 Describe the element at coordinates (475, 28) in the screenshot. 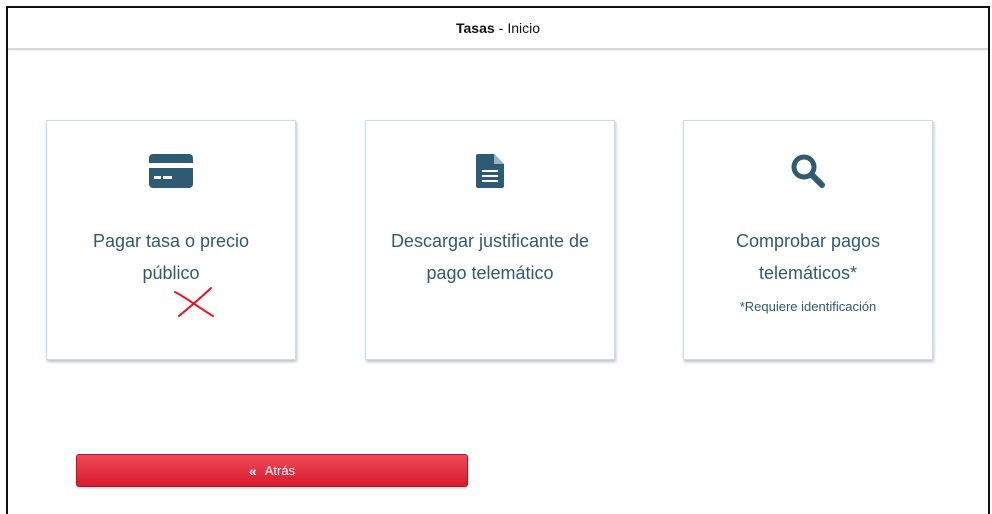

I see `header-title-strong: Tasas` at that location.